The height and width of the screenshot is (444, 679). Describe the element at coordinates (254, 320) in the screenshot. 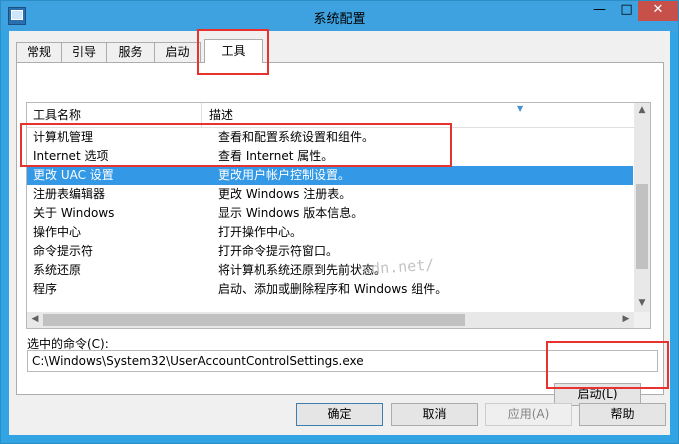

I see `horizontal-scroll-thumb` at that location.